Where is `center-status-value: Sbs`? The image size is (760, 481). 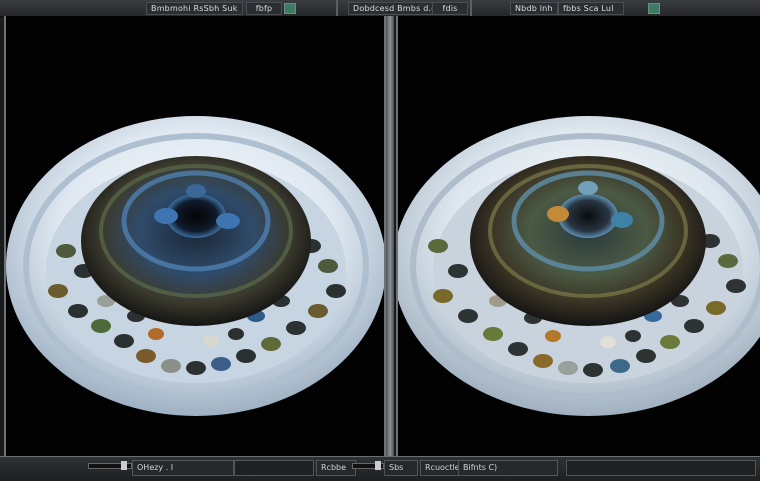 center-status-value: Sbs is located at coordinates (401, 468).